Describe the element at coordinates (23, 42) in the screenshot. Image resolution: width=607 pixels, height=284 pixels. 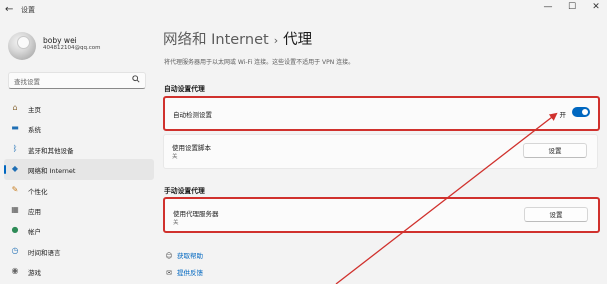
I see `avatar-head-icon` at that location.